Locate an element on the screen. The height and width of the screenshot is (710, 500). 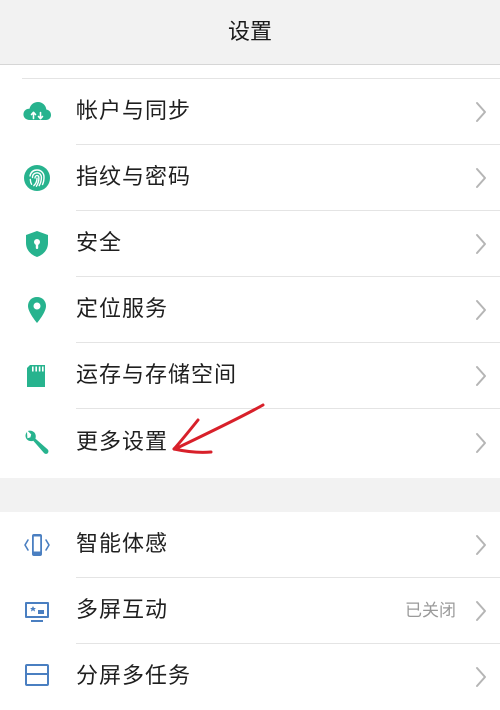
settings-item-location-service: 定位服务 is located at coordinates (250, 310).